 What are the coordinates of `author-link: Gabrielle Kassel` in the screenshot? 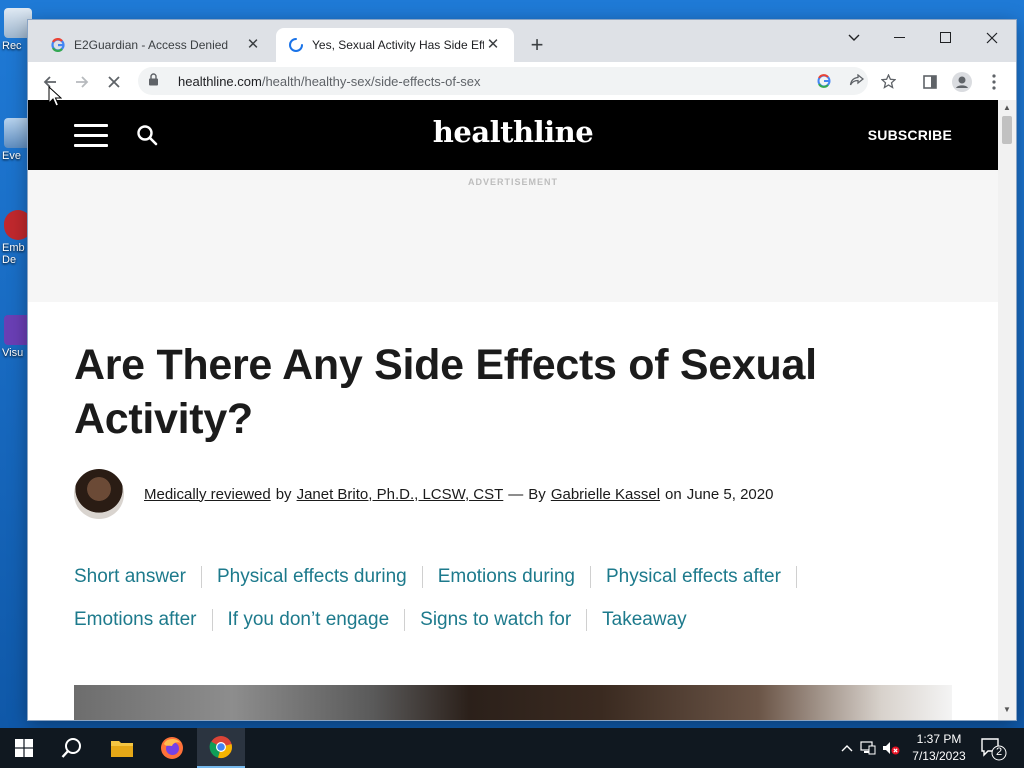 It's located at (605, 494).